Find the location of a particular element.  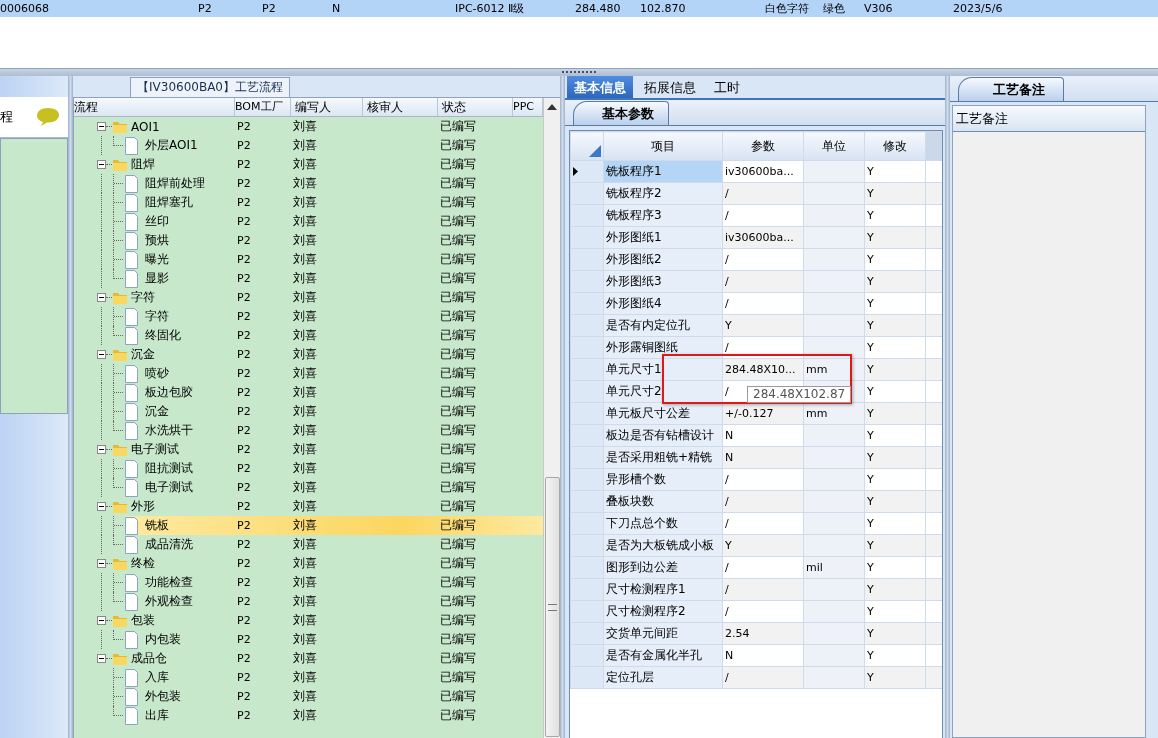

column-header: 修改 is located at coordinates (895, 146).